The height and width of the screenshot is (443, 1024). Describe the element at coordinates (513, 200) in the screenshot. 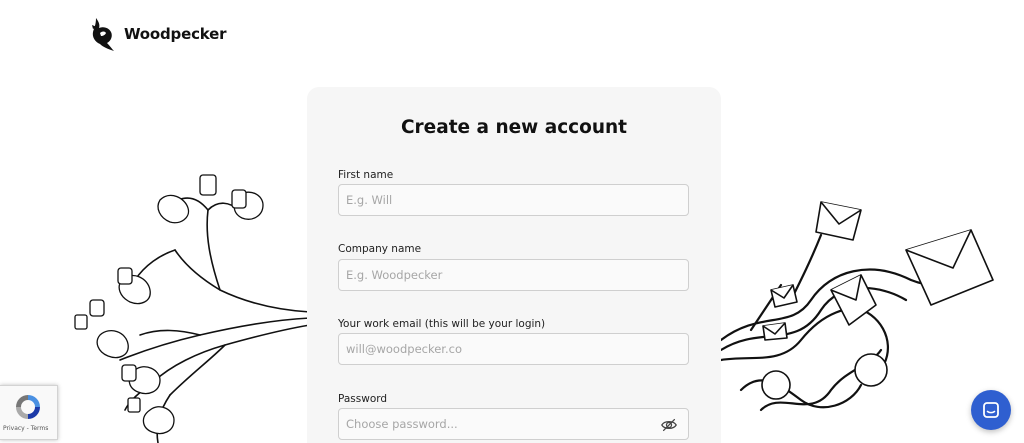

I see `first-name-input` at that location.